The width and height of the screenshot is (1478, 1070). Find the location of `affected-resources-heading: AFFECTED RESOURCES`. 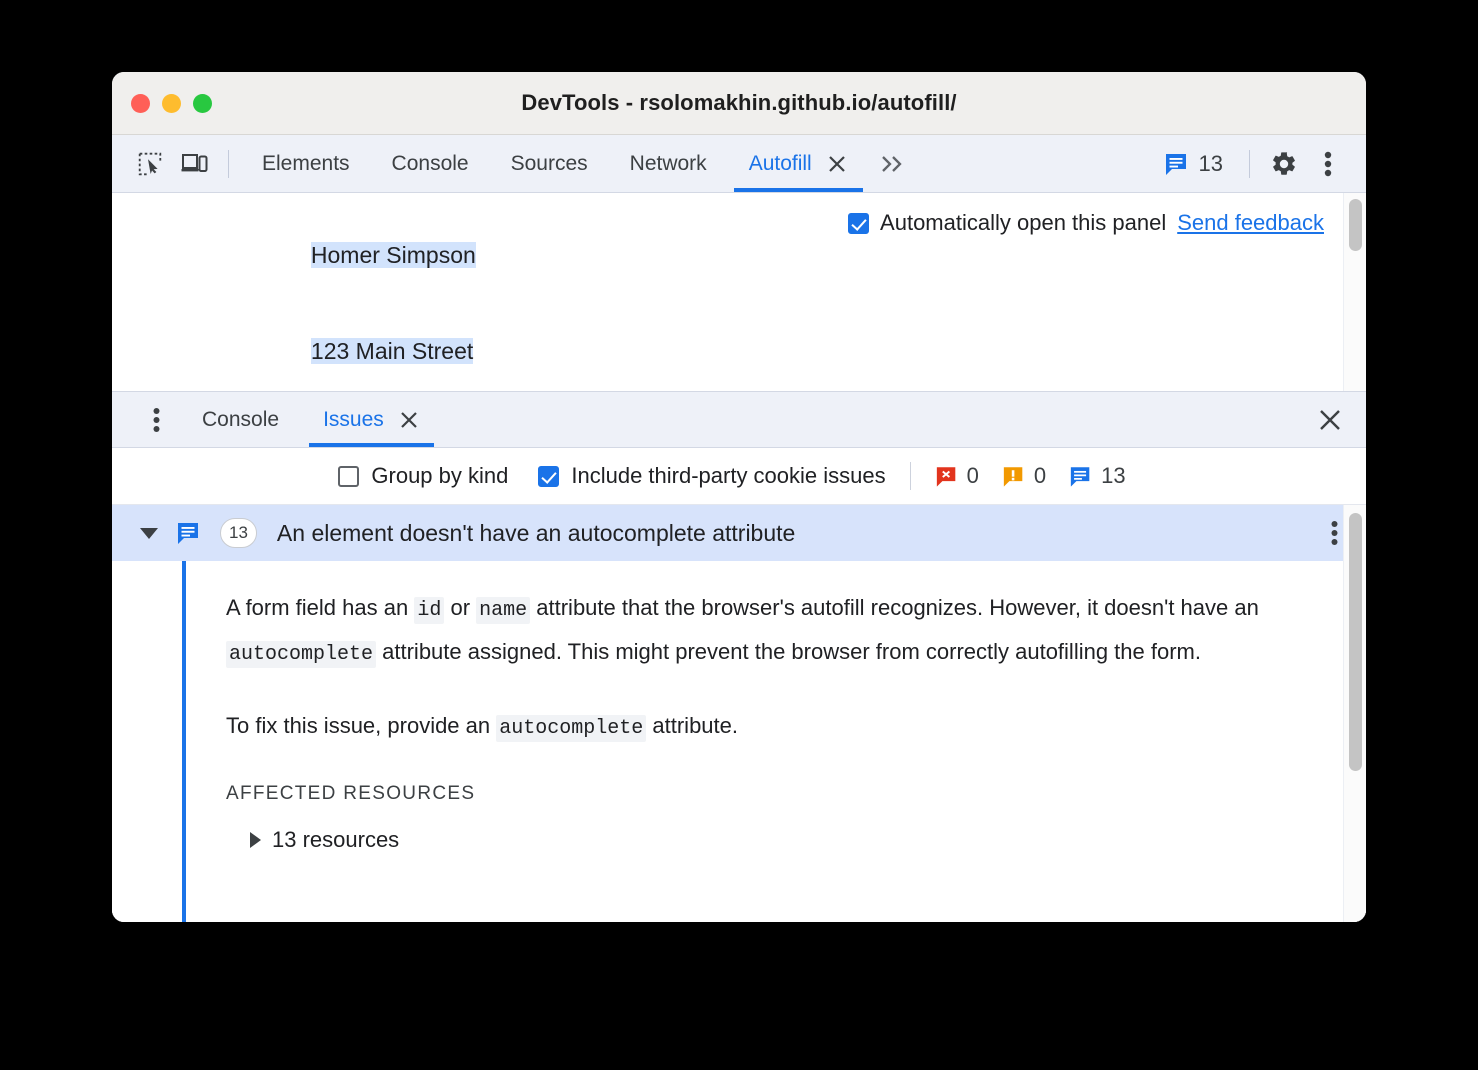

affected-resources-heading: AFFECTED RESOURCES is located at coordinates (351, 793).